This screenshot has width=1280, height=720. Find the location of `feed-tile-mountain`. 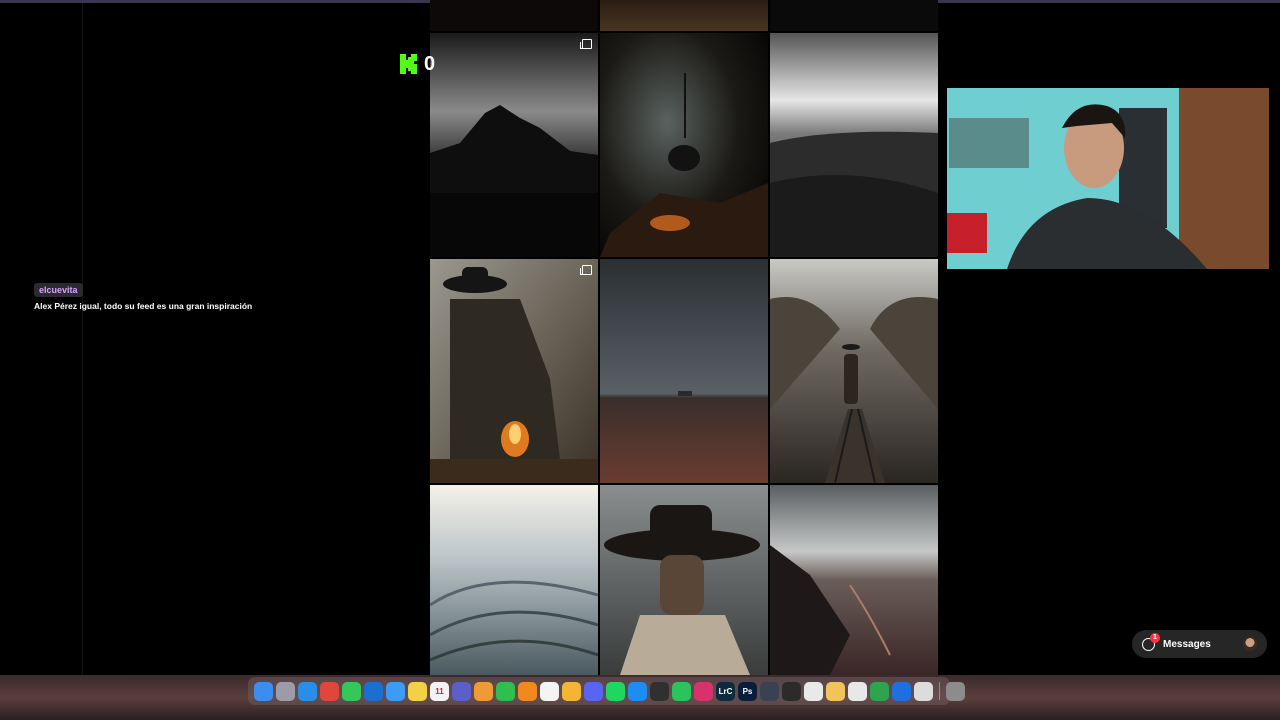

feed-tile-mountain is located at coordinates (514, 145).